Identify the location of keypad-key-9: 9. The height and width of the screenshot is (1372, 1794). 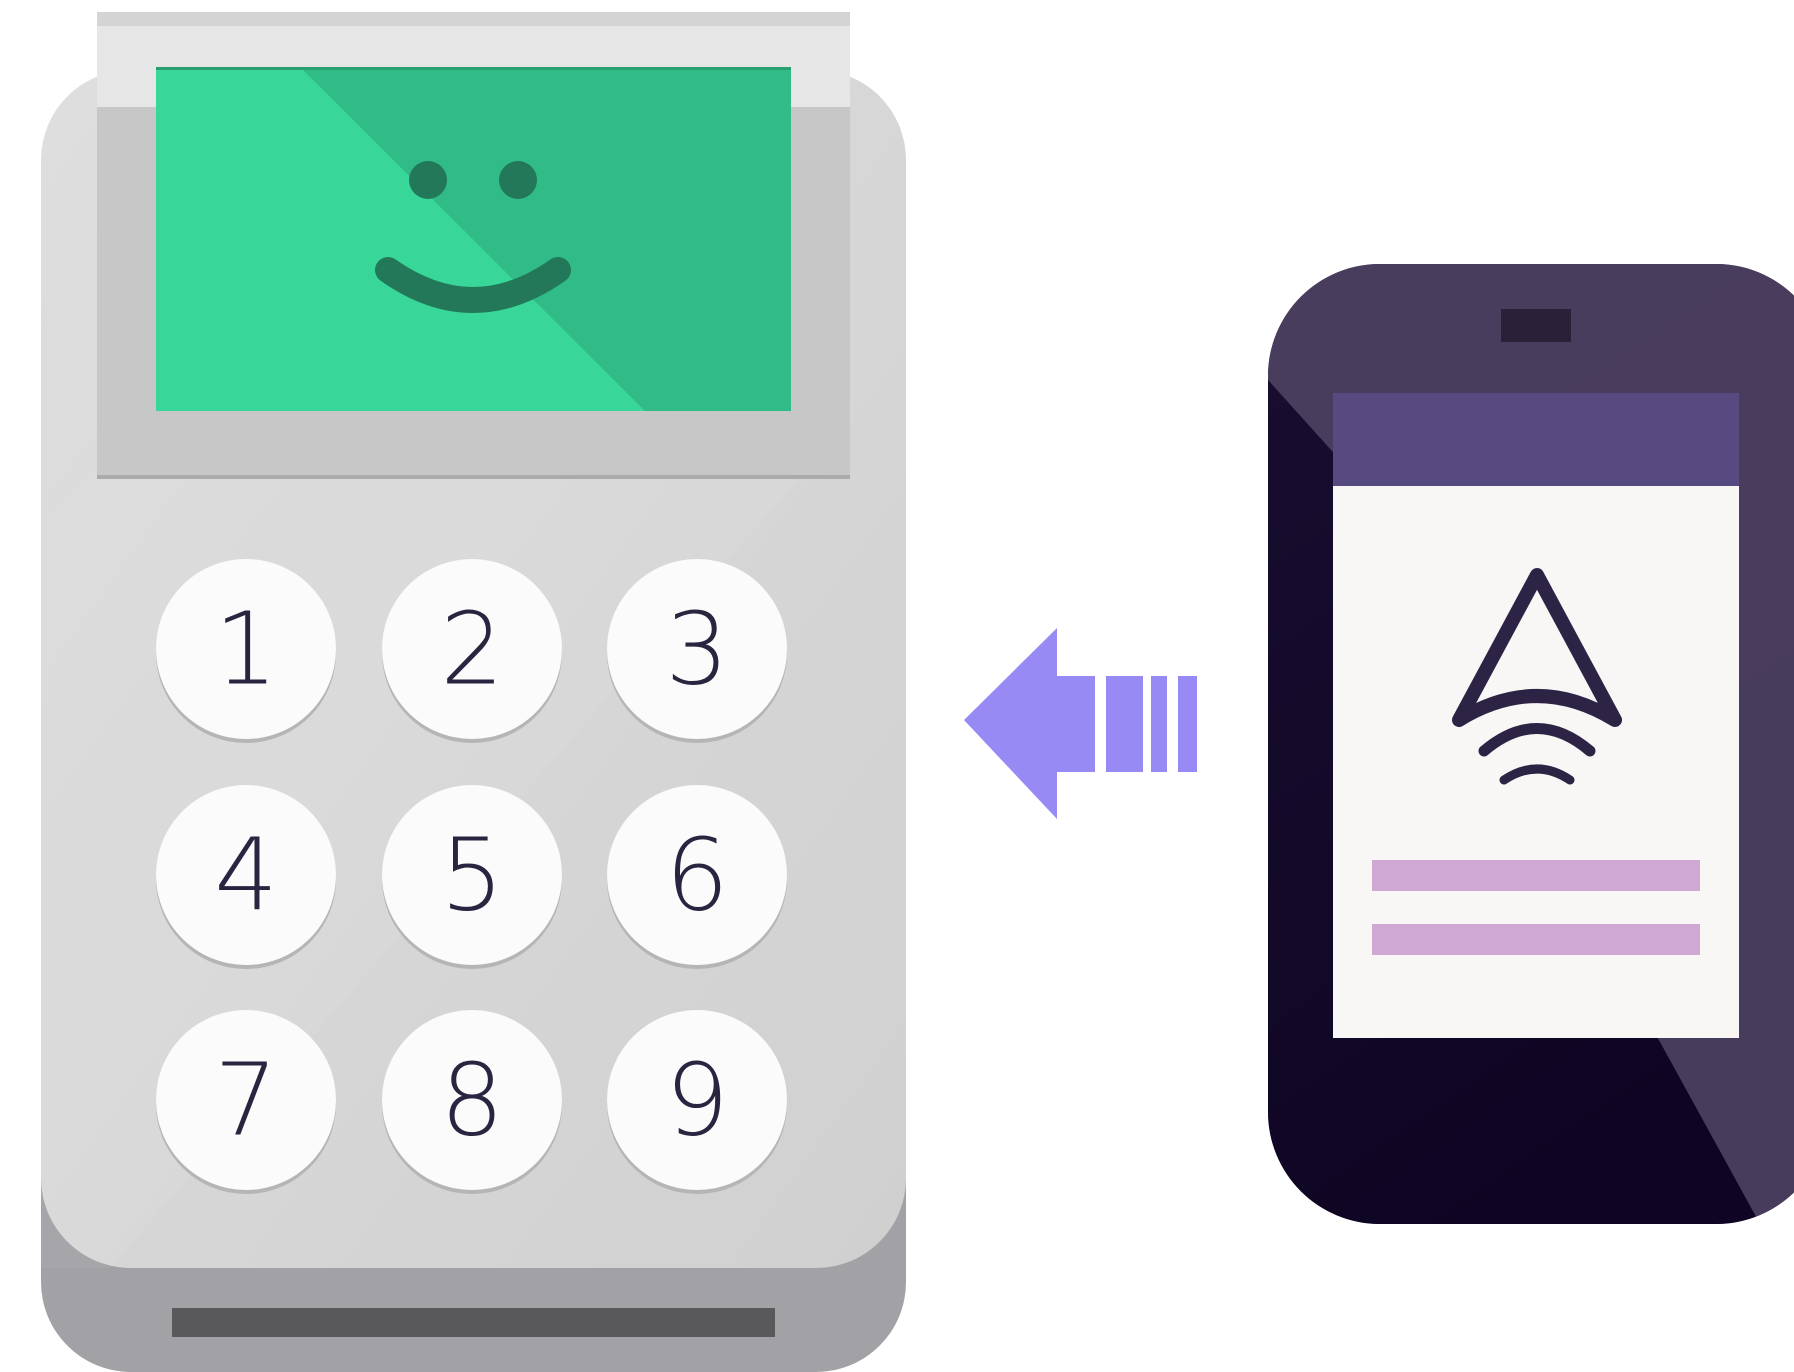
(697, 1102).